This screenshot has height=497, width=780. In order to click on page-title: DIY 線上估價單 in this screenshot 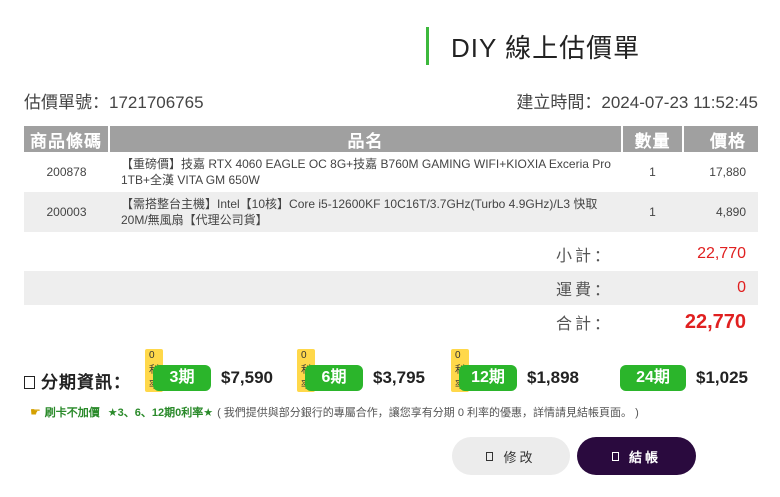, I will do `click(546, 47)`.